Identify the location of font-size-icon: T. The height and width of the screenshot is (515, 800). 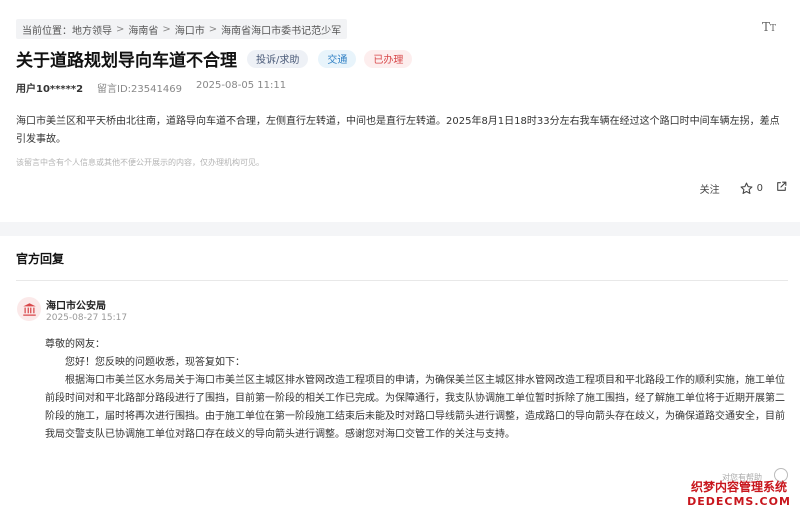
(765, 27).